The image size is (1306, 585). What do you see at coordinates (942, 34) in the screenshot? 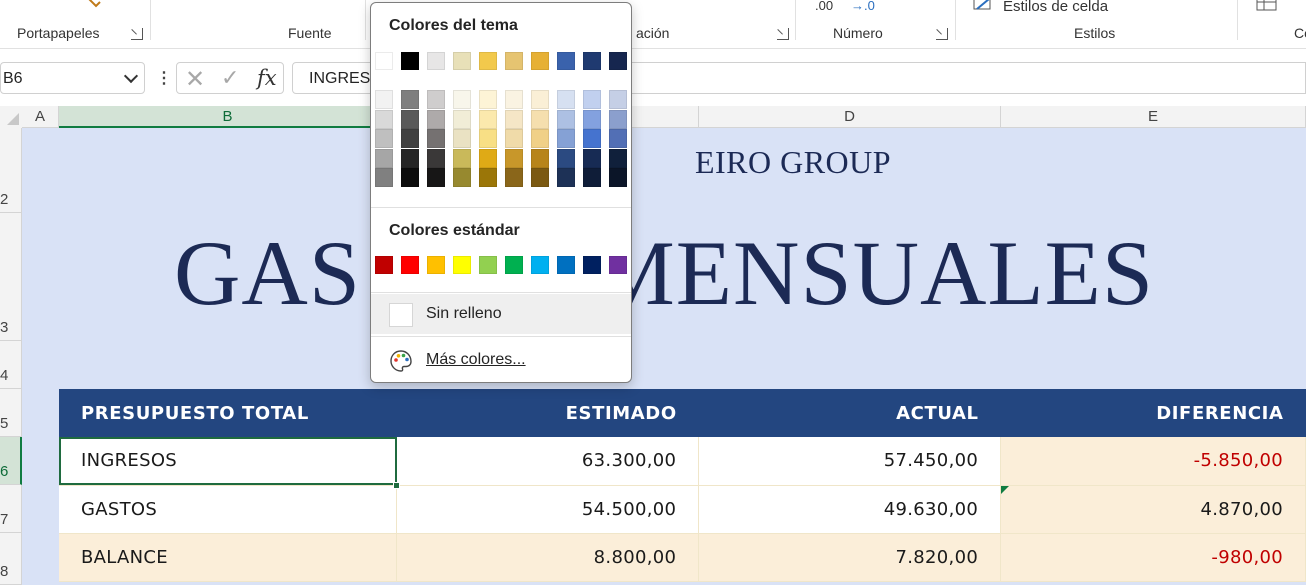
I see `number-launcher-icon` at bounding box center [942, 34].